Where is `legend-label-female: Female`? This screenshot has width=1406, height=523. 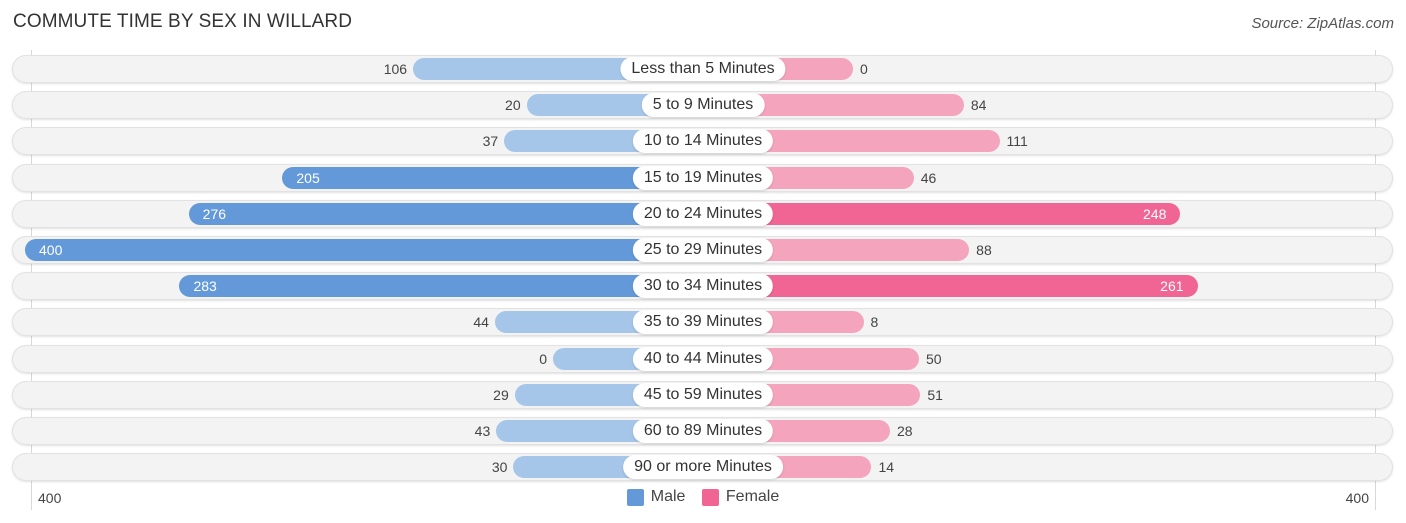
legend-label-female: Female is located at coordinates (752, 496).